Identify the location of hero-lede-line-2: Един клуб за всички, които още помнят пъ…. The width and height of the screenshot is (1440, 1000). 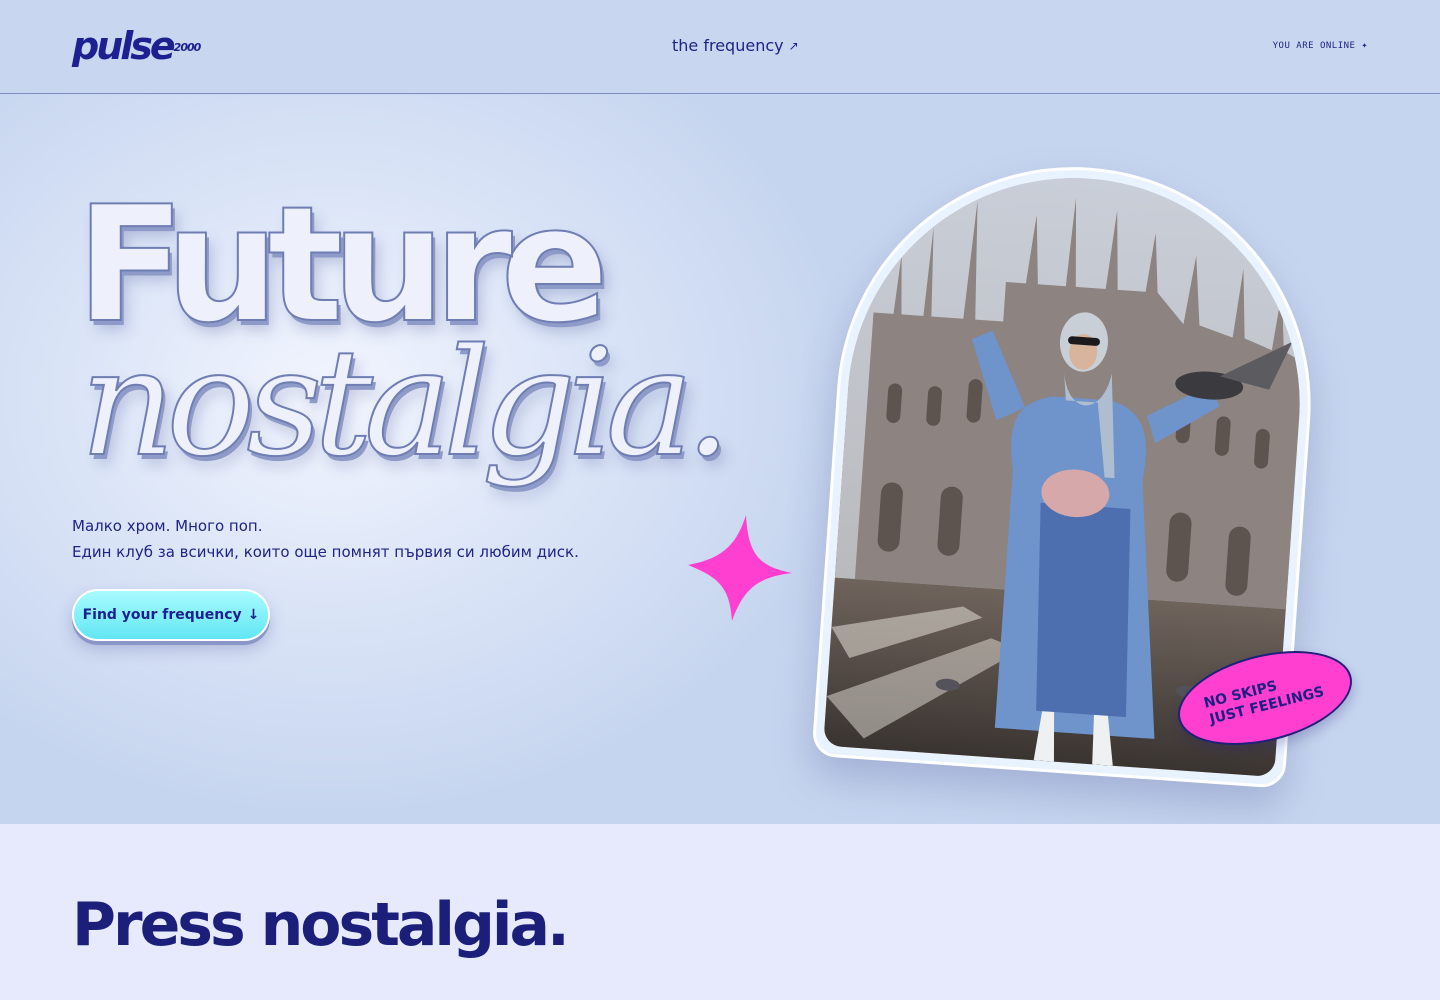
(325, 552).